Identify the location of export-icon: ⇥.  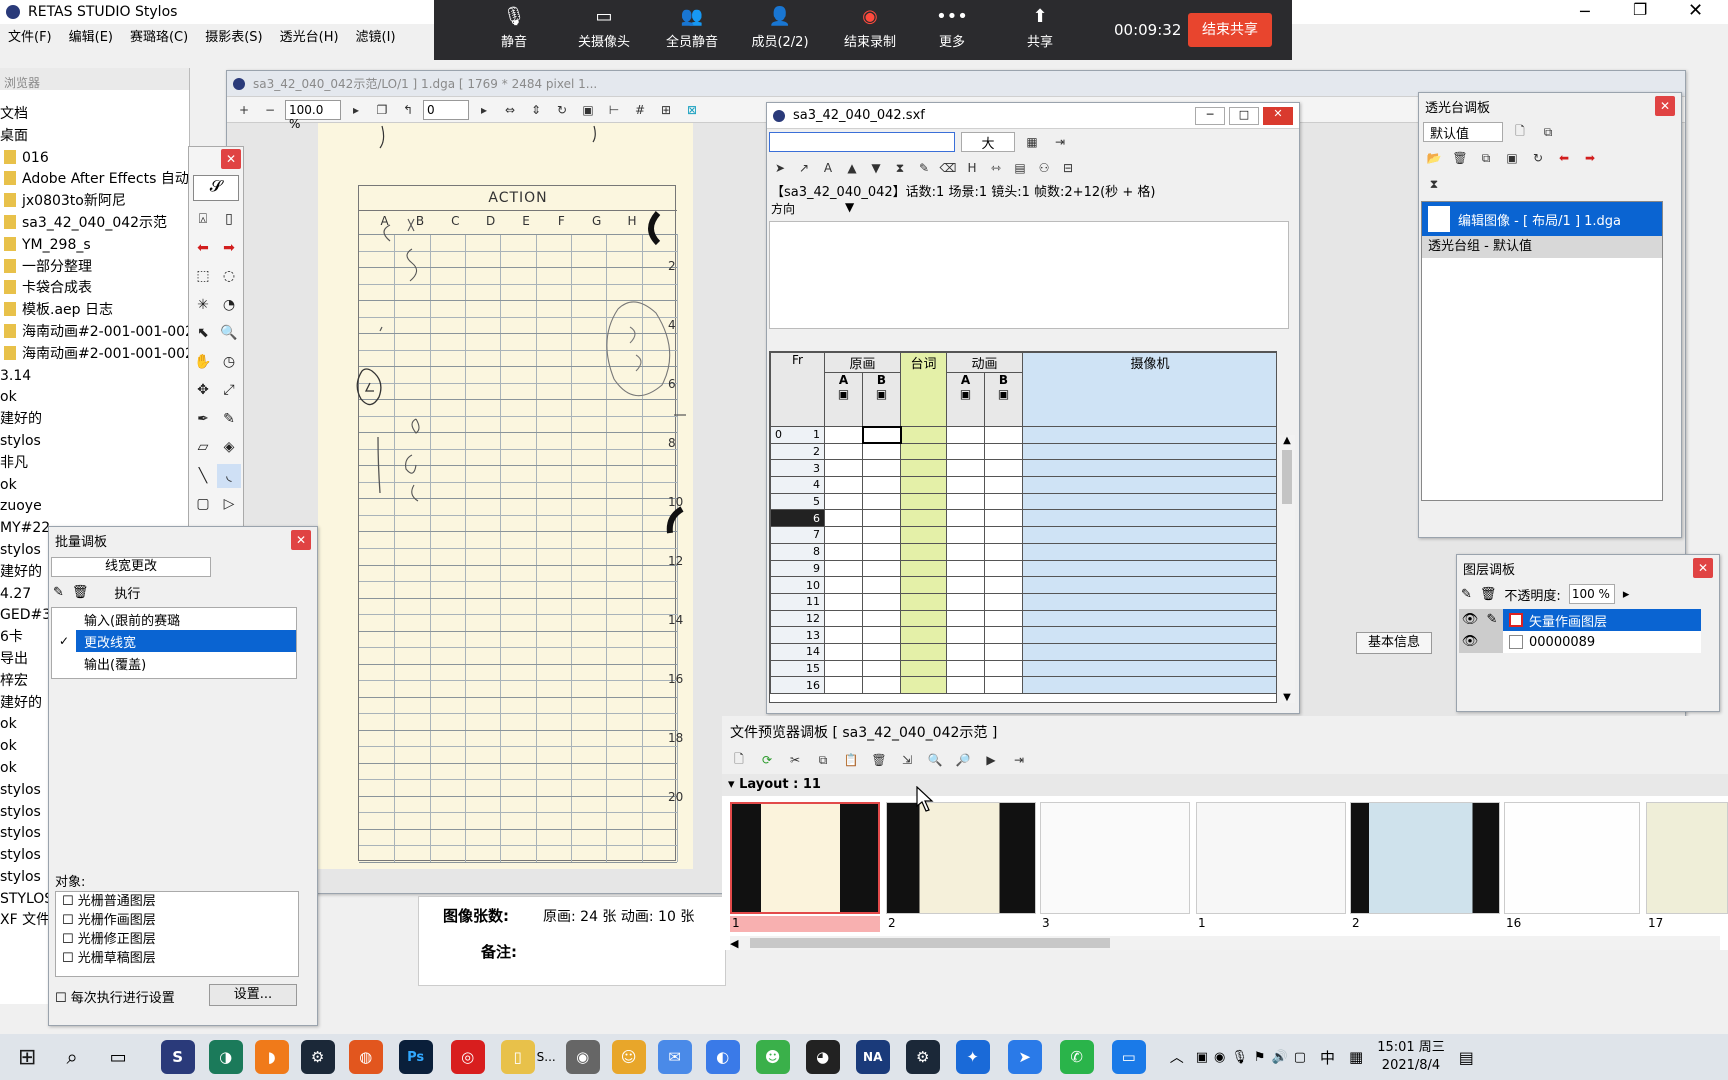
(1019, 760).